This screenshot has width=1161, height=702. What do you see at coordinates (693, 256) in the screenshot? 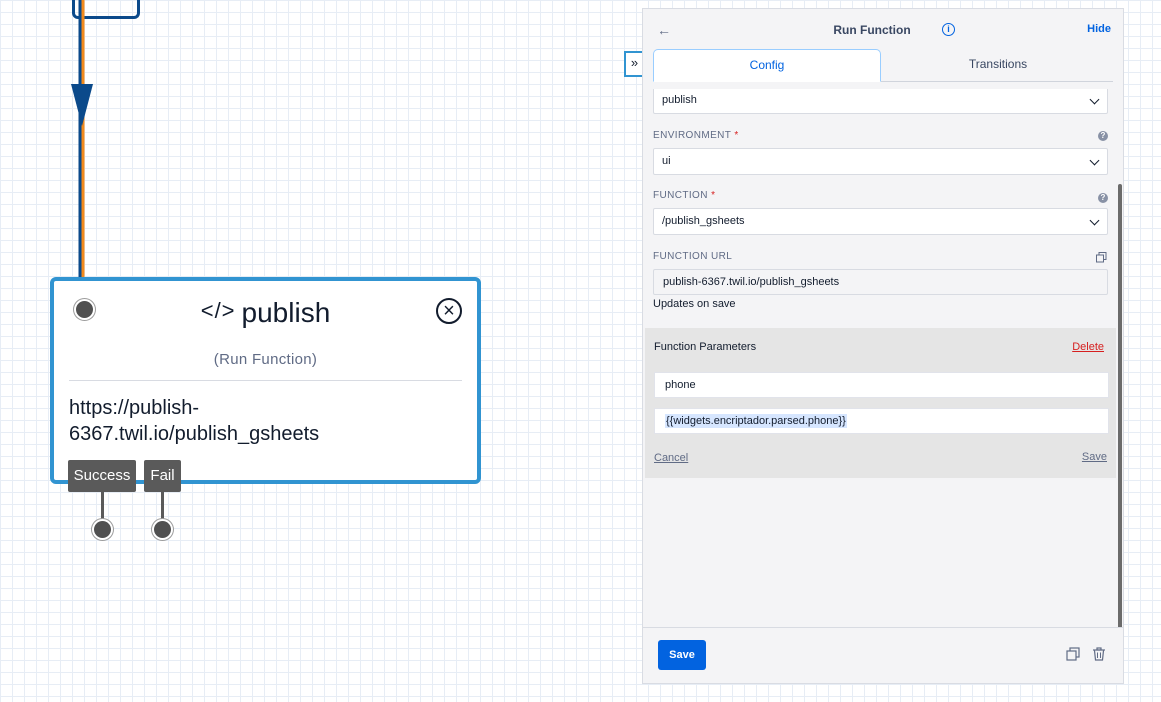
I see `function-url-label: FUNCTION URL` at bounding box center [693, 256].